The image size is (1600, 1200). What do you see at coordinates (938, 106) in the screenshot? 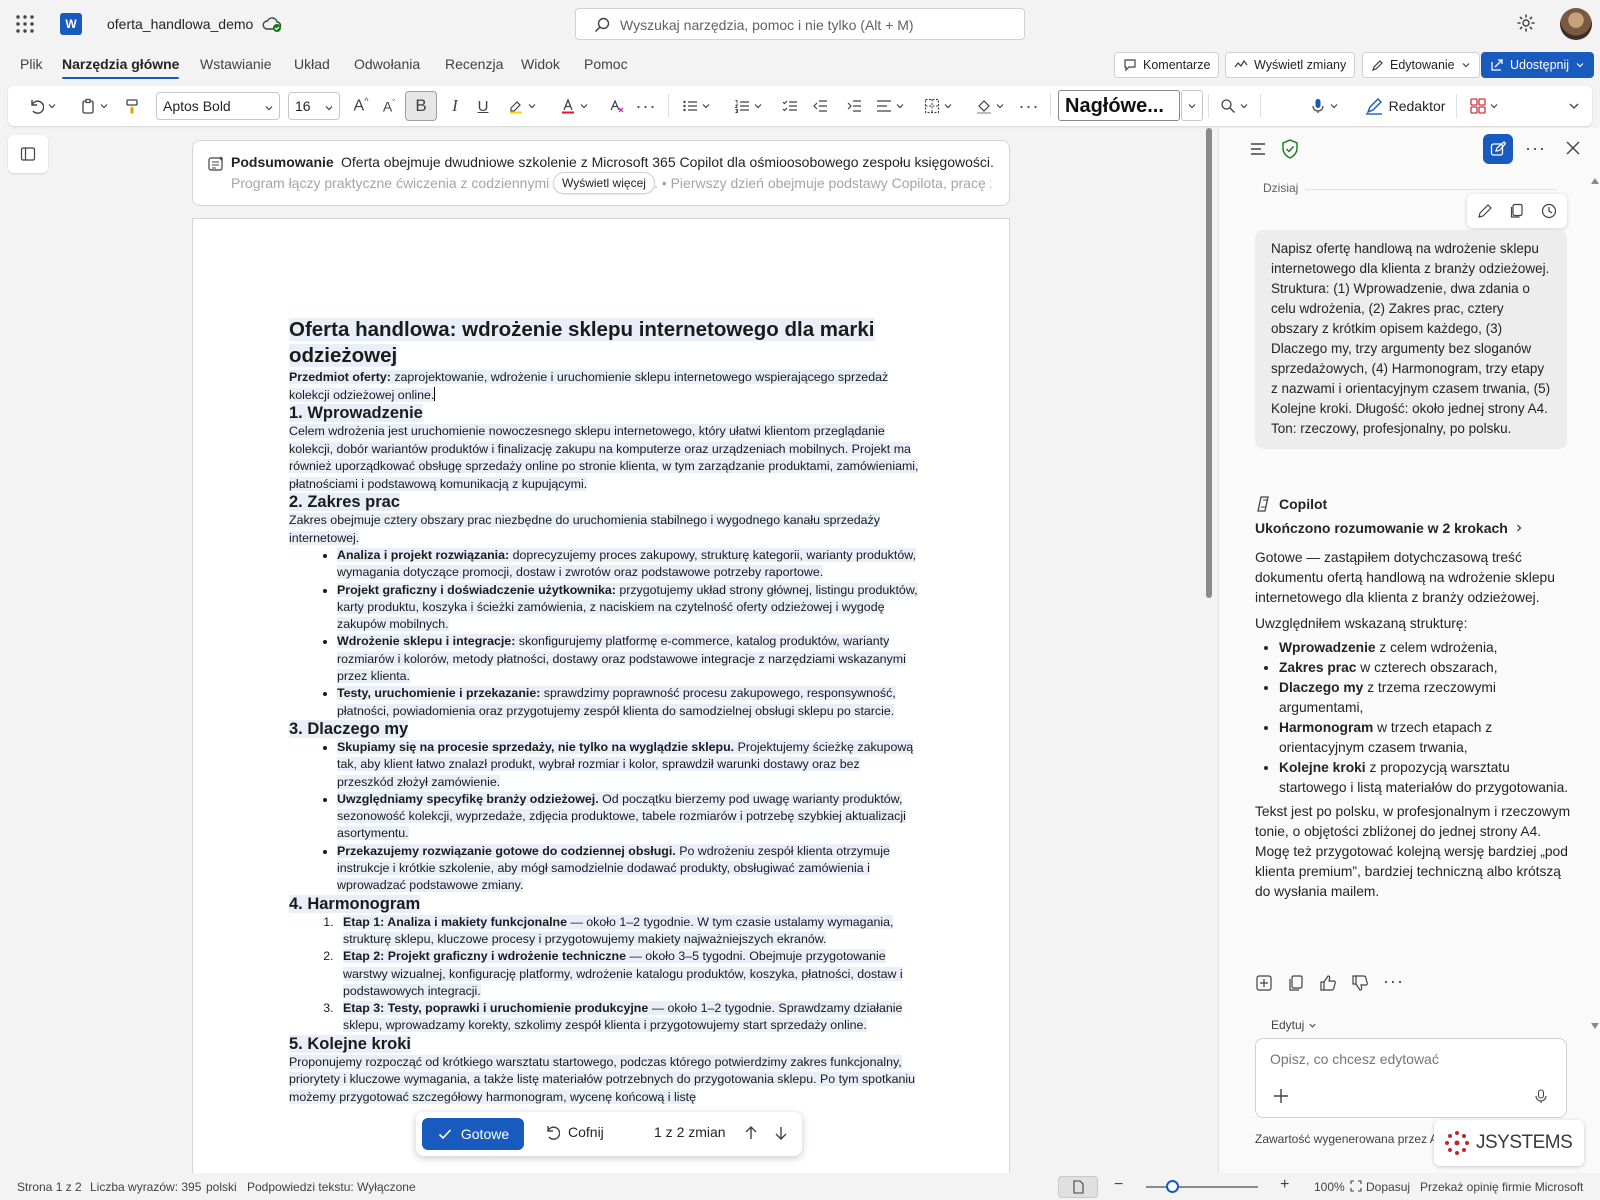
I see `borders-button` at bounding box center [938, 106].